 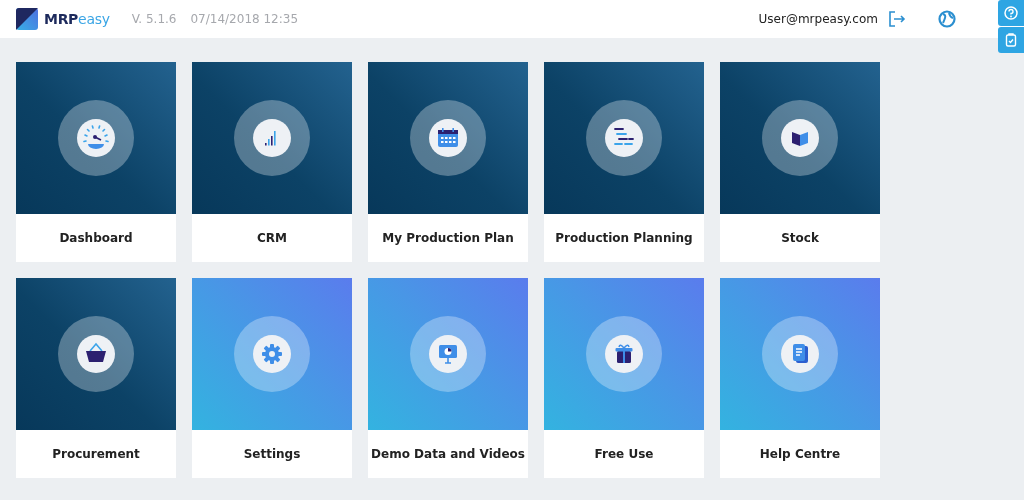 What do you see at coordinates (818, 19) in the screenshot?
I see `user-email: User@mrpeasy.com` at bounding box center [818, 19].